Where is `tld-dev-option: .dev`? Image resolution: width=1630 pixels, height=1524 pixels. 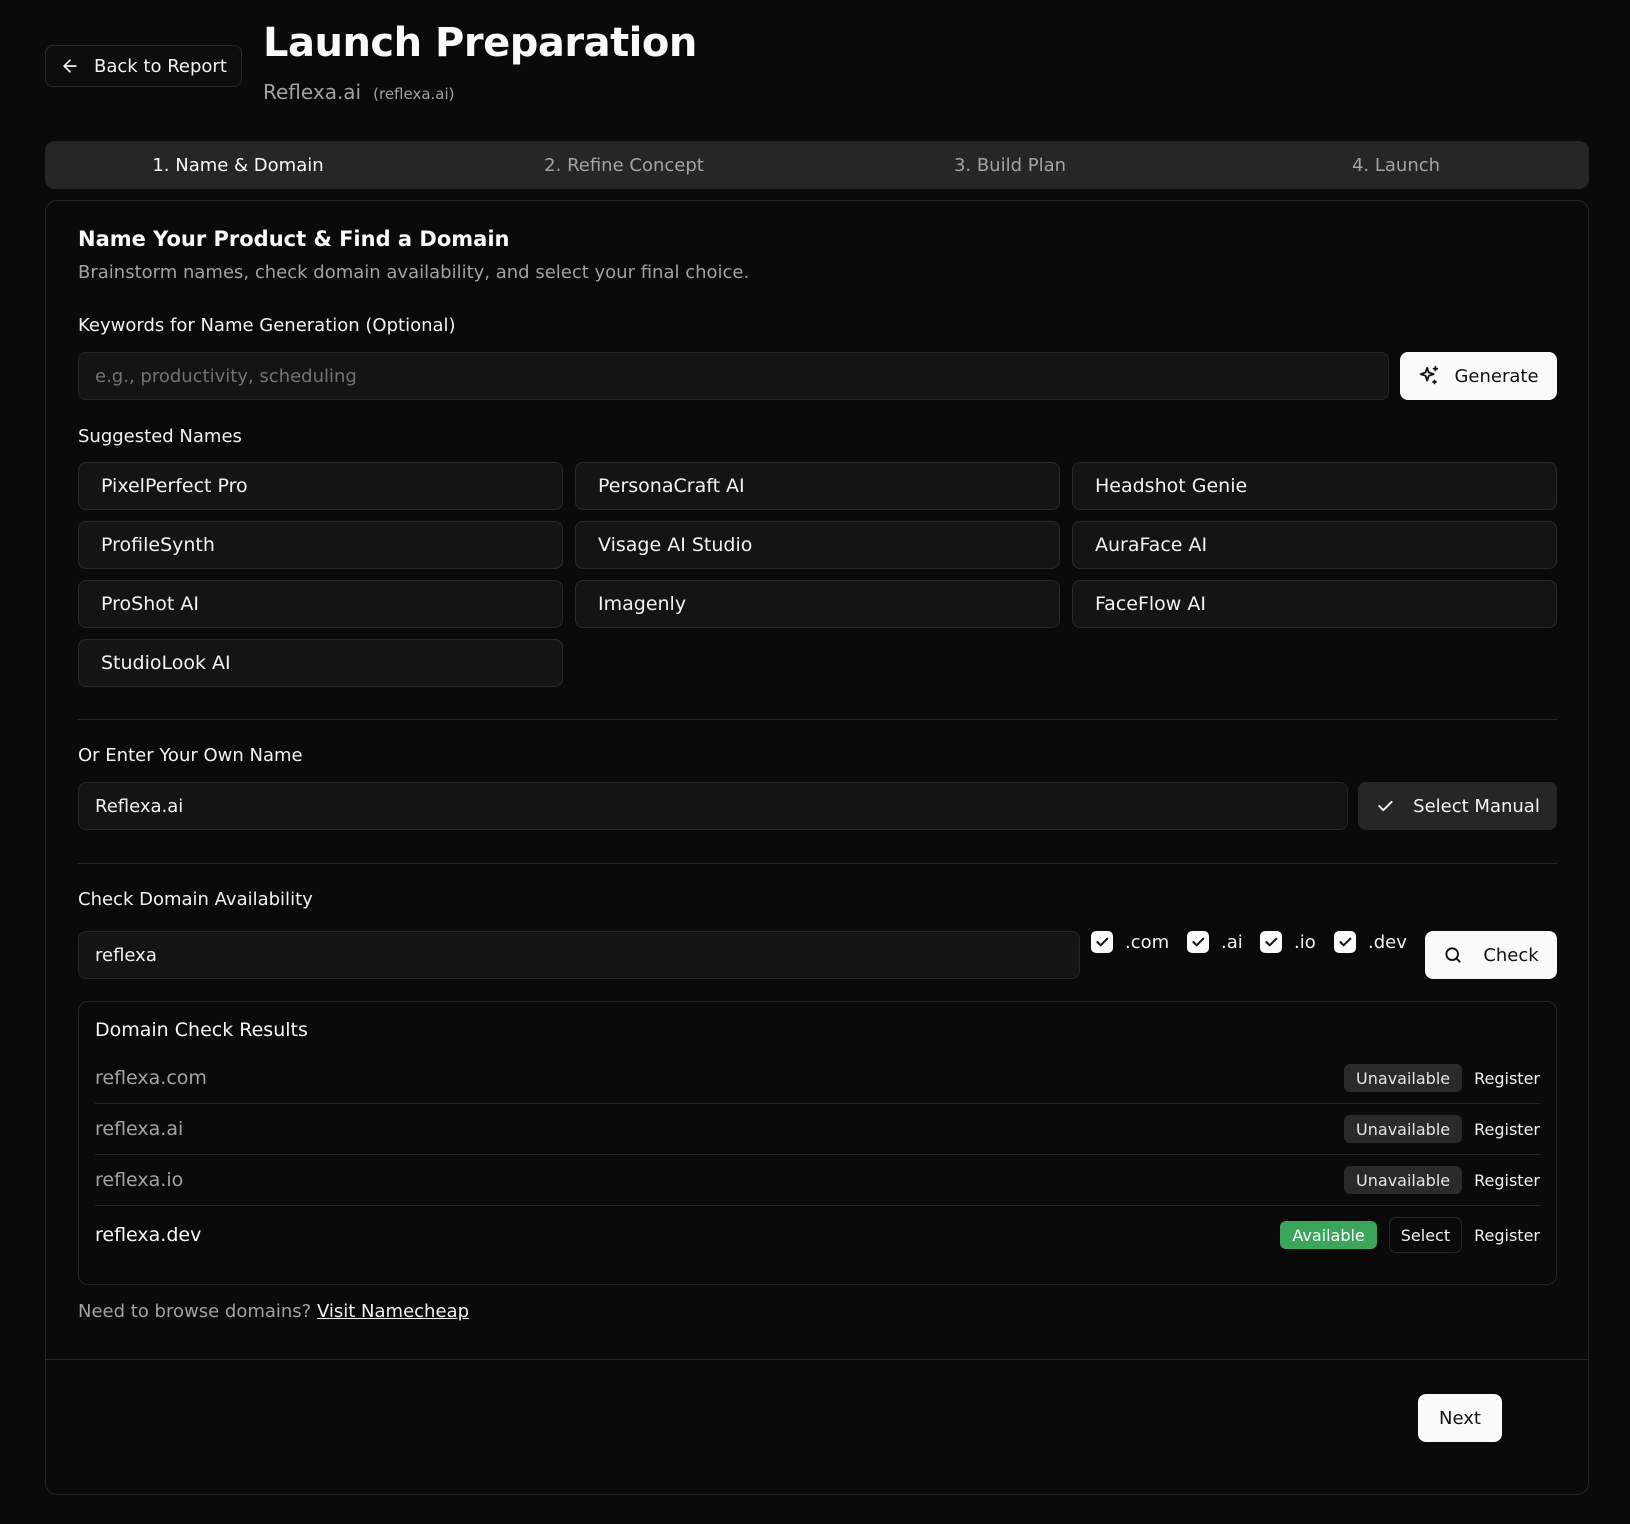 tld-dev-option: .dev is located at coordinates (1370, 942).